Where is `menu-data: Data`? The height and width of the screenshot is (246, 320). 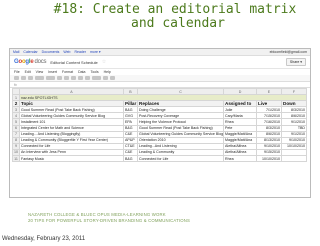
menu-data: Data is located at coordinates (81, 72).